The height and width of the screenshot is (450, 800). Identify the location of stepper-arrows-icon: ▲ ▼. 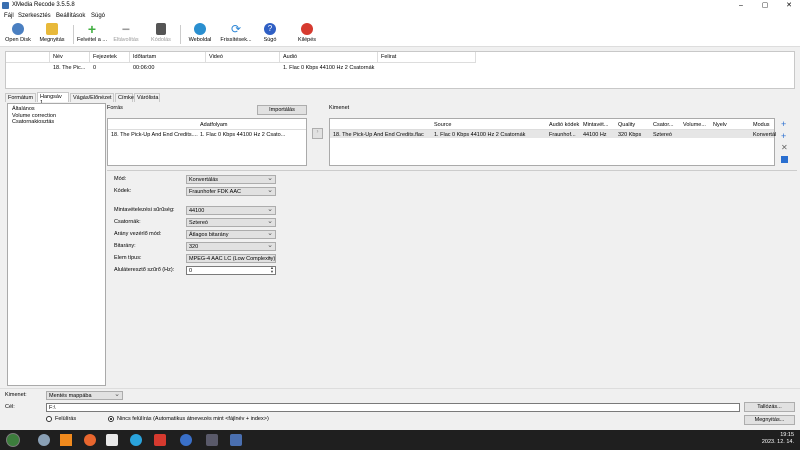
(272, 270).